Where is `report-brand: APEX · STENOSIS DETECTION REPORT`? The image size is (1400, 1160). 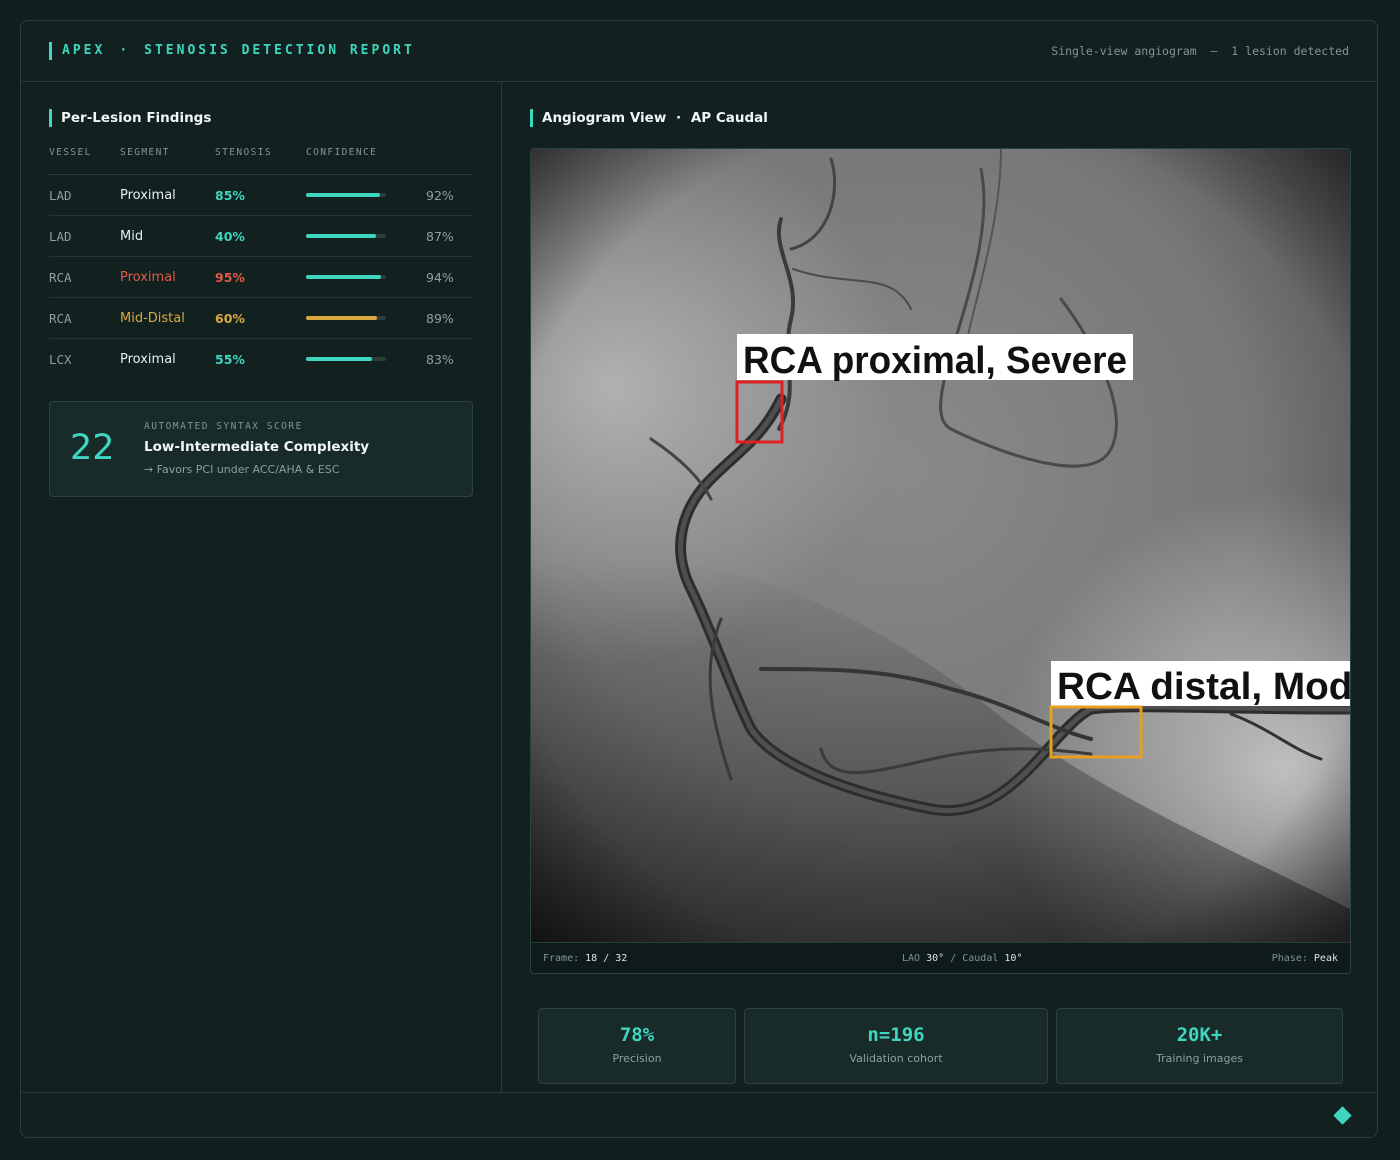 report-brand: APEX · STENOSIS DETECTION REPORT is located at coordinates (232, 51).